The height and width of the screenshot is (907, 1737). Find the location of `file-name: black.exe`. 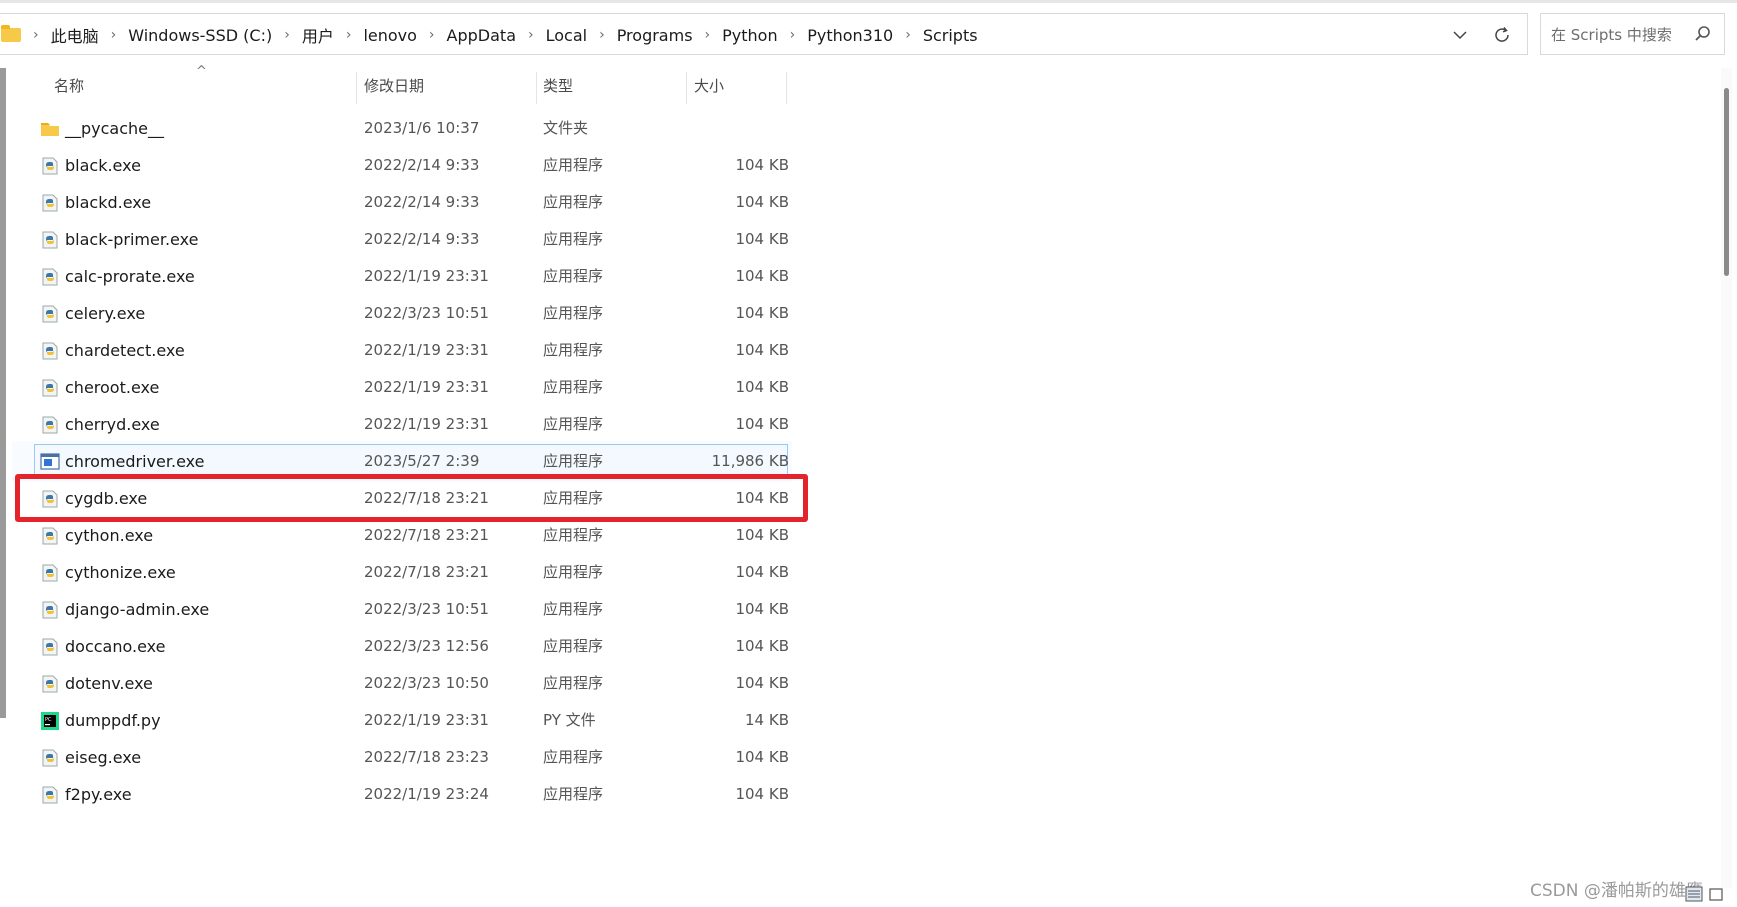

file-name: black.exe is located at coordinates (103, 165).